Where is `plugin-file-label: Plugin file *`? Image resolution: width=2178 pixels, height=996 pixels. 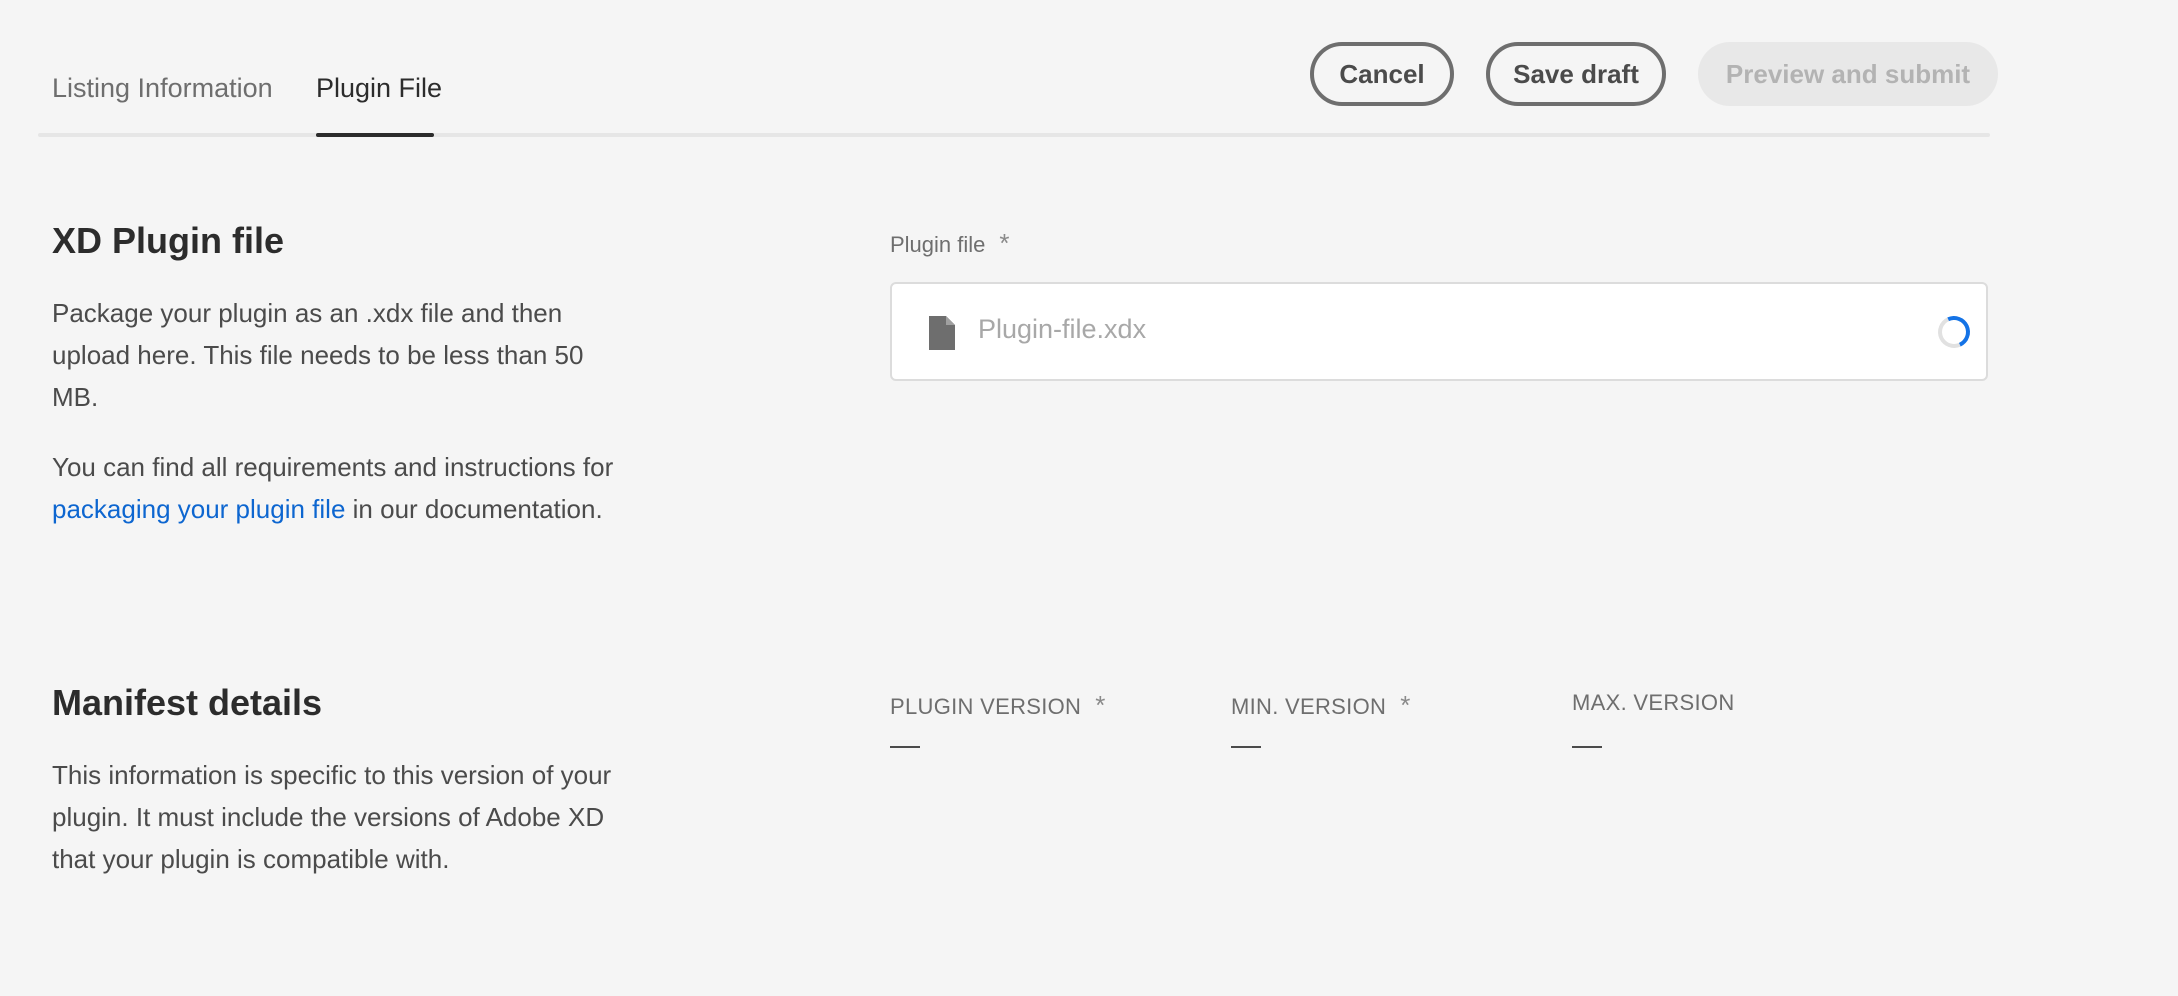 plugin-file-label: Plugin file * is located at coordinates (950, 243).